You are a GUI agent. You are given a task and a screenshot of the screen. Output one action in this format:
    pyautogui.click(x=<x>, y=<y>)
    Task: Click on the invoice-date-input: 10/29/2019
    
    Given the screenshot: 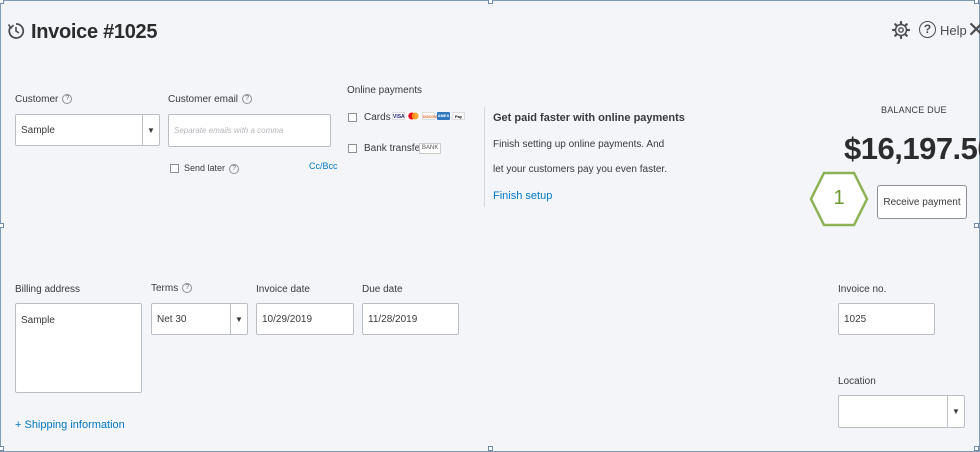 What is the action you would take?
    pyautogui.click(x=305, y=319)
    